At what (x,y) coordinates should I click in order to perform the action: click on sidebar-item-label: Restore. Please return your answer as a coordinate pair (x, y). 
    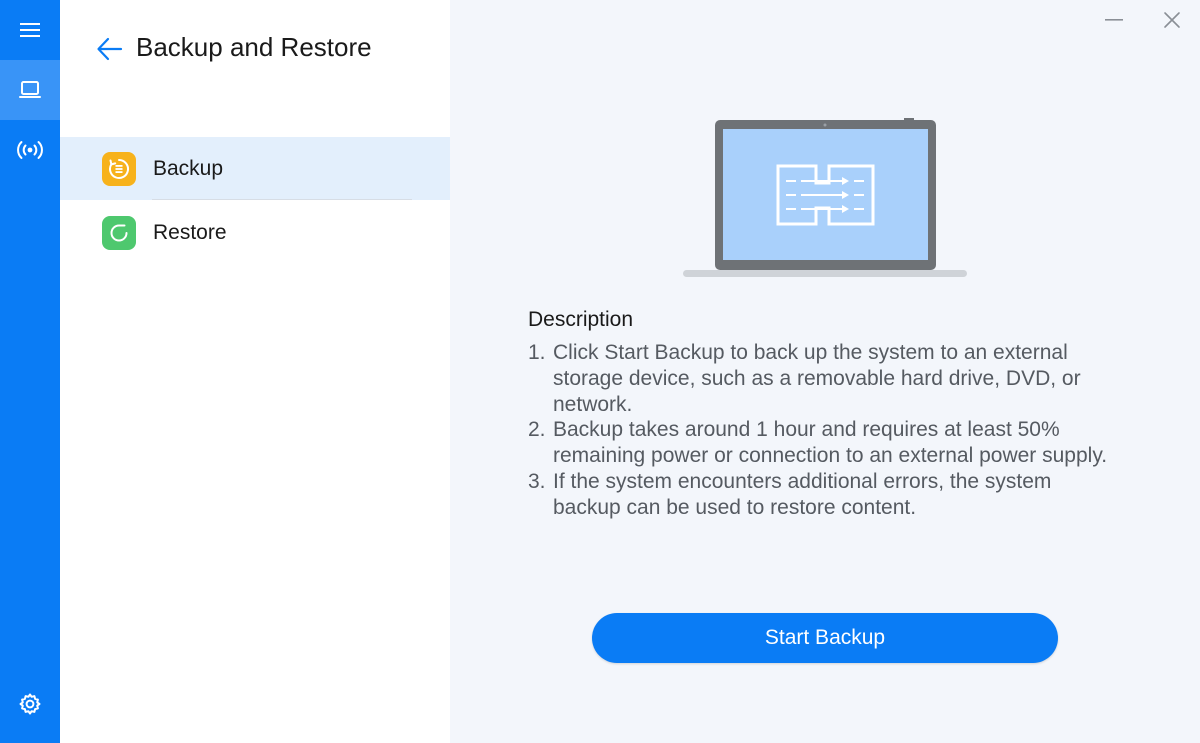
    Looking at the image, I should click on (190, 232).